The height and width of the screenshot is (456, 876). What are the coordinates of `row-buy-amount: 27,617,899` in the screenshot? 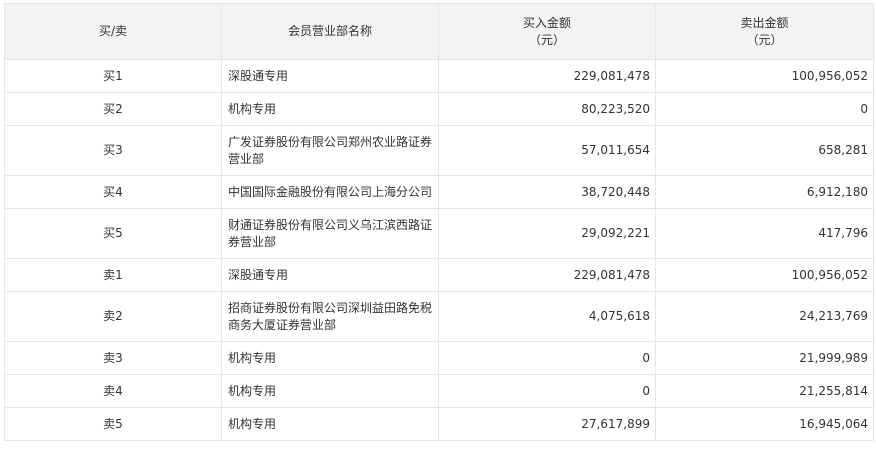 It's located at (547, 424).